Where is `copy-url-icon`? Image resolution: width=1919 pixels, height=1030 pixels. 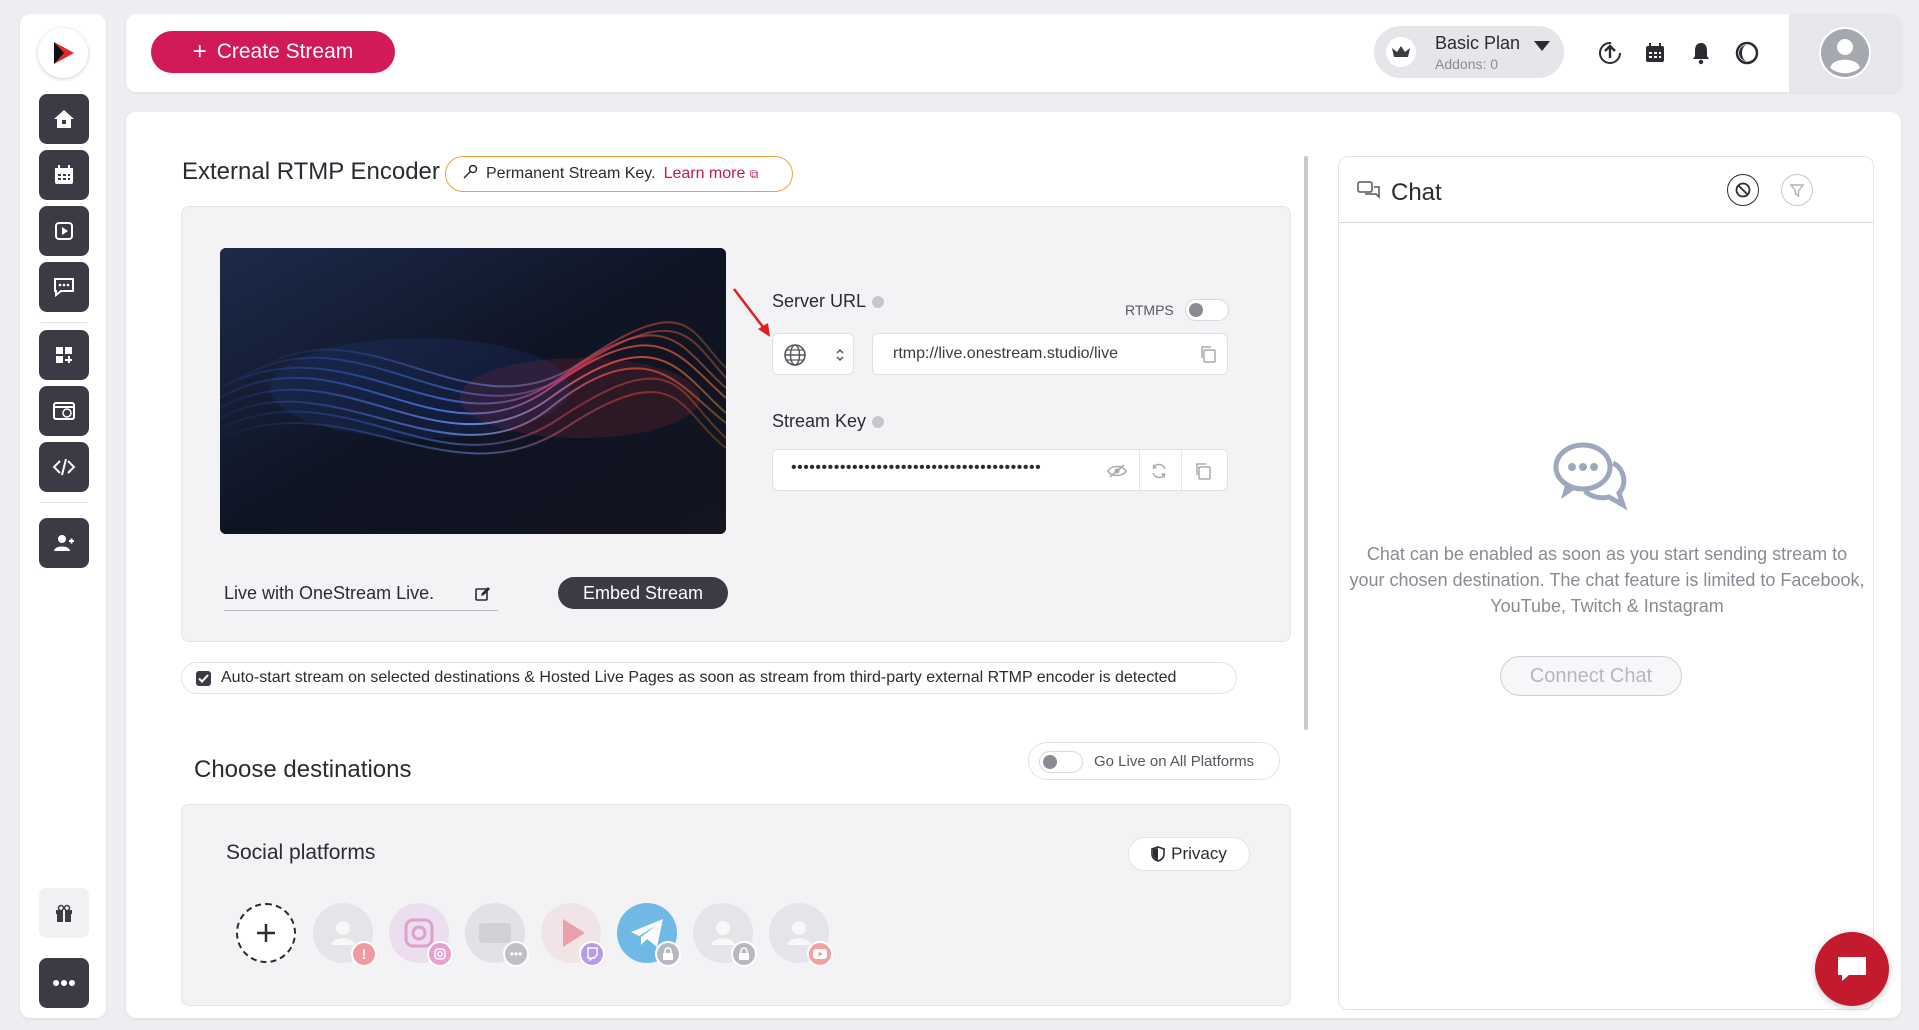
copy-url-icon is located at coordinates (1208, 354).